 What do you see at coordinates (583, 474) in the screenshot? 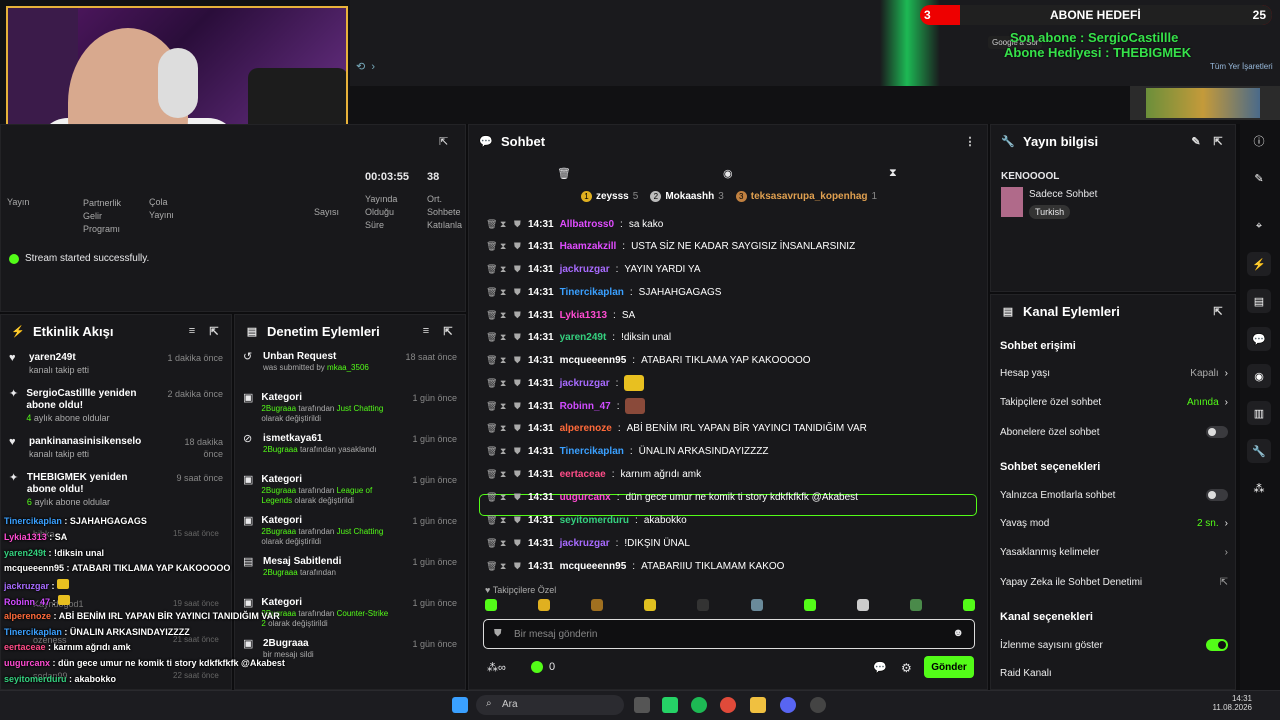
I see `message-user: eertaceae` at bounding box center [583, 474].